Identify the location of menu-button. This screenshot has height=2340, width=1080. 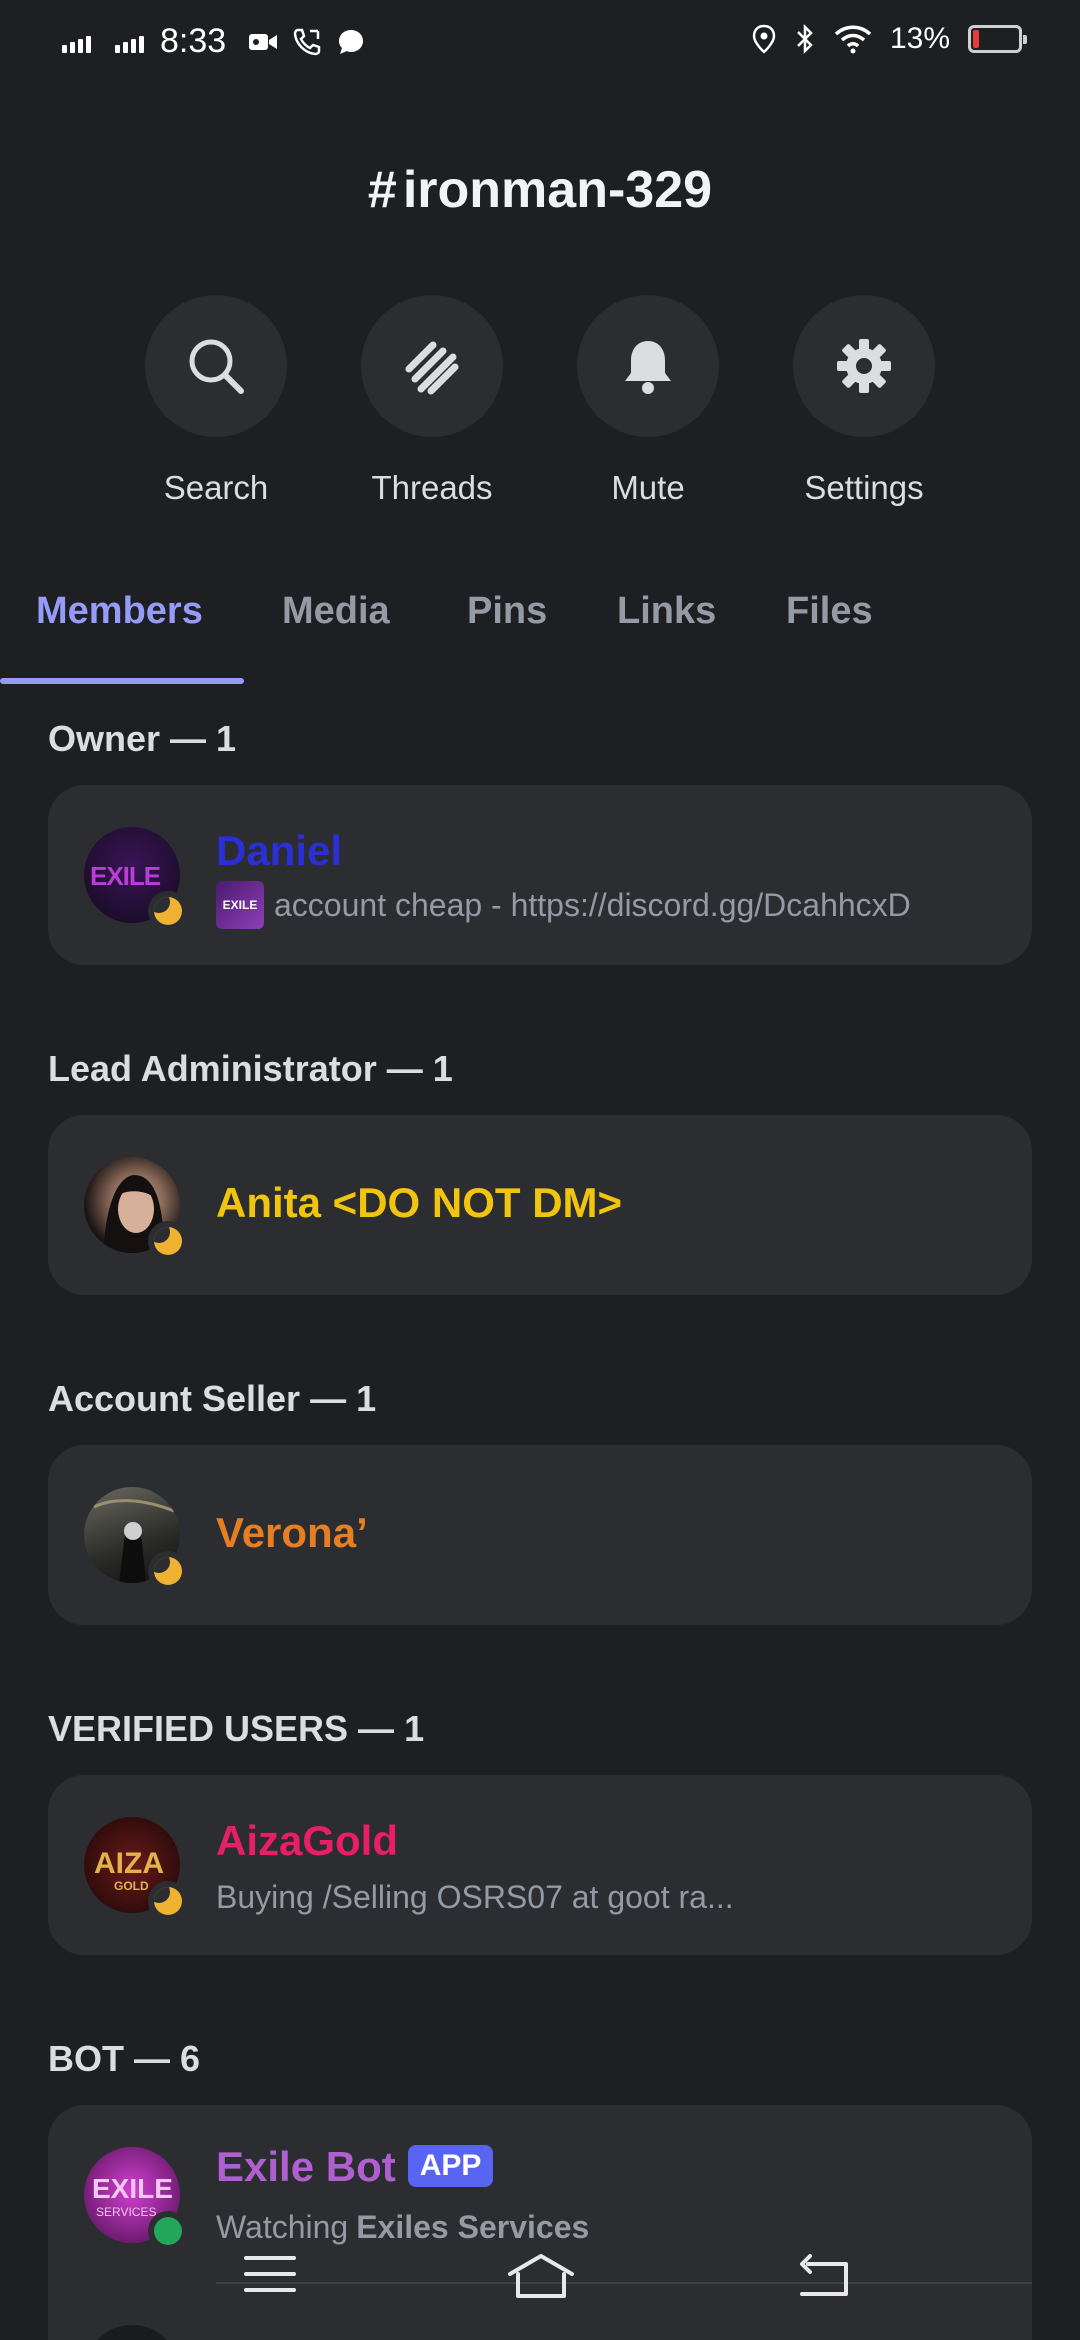
(270, 2276).